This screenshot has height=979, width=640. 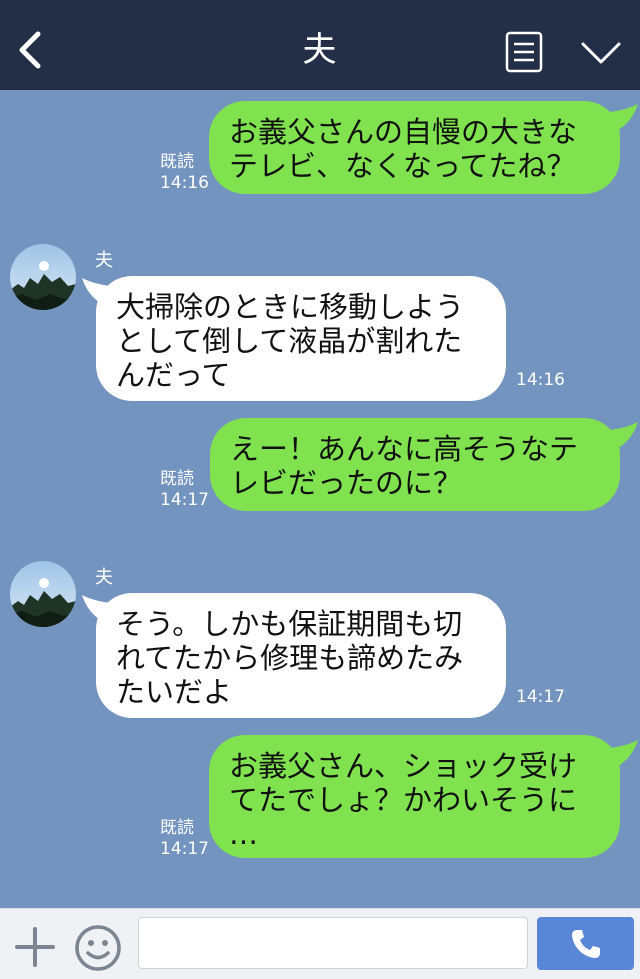 I want to click on menu-icon, so click(x=524, y=52).